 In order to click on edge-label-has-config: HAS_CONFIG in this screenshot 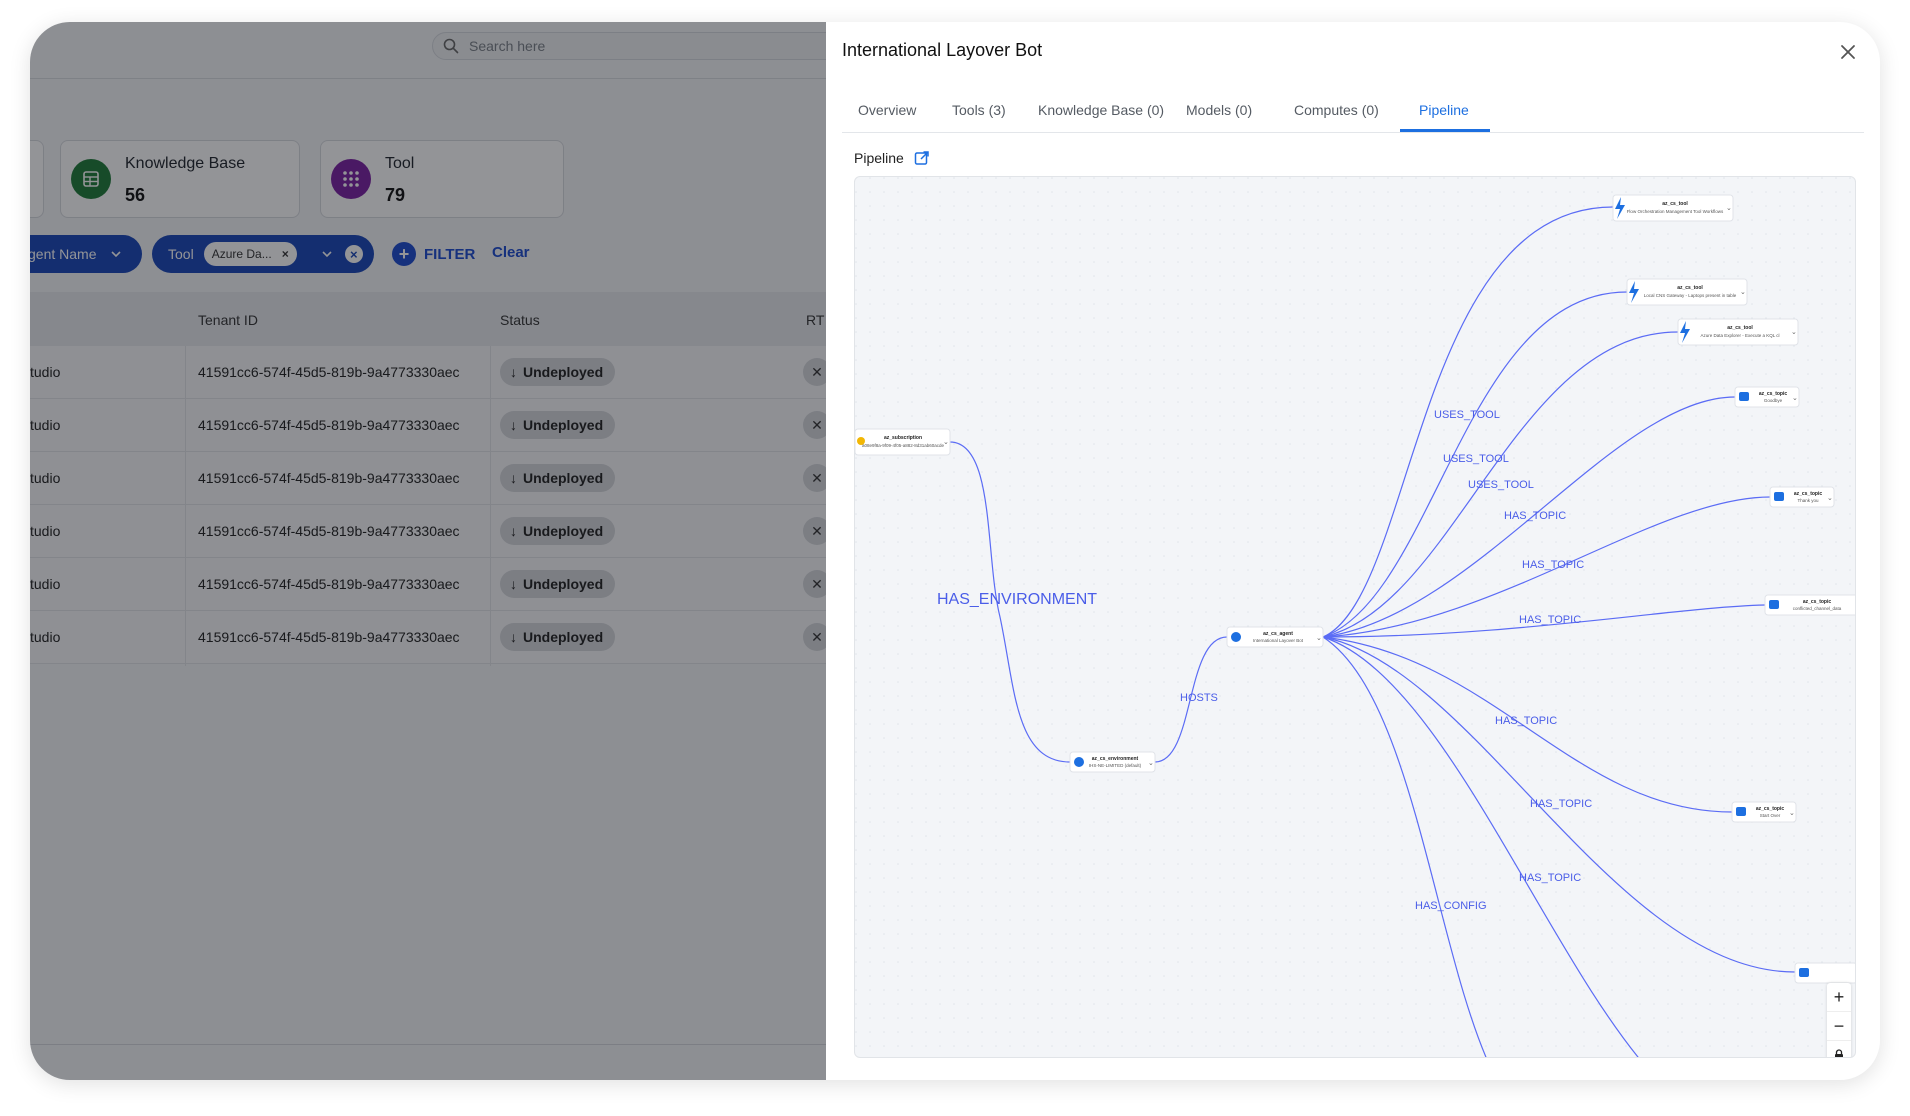, I will do `click(1451, 906)`.